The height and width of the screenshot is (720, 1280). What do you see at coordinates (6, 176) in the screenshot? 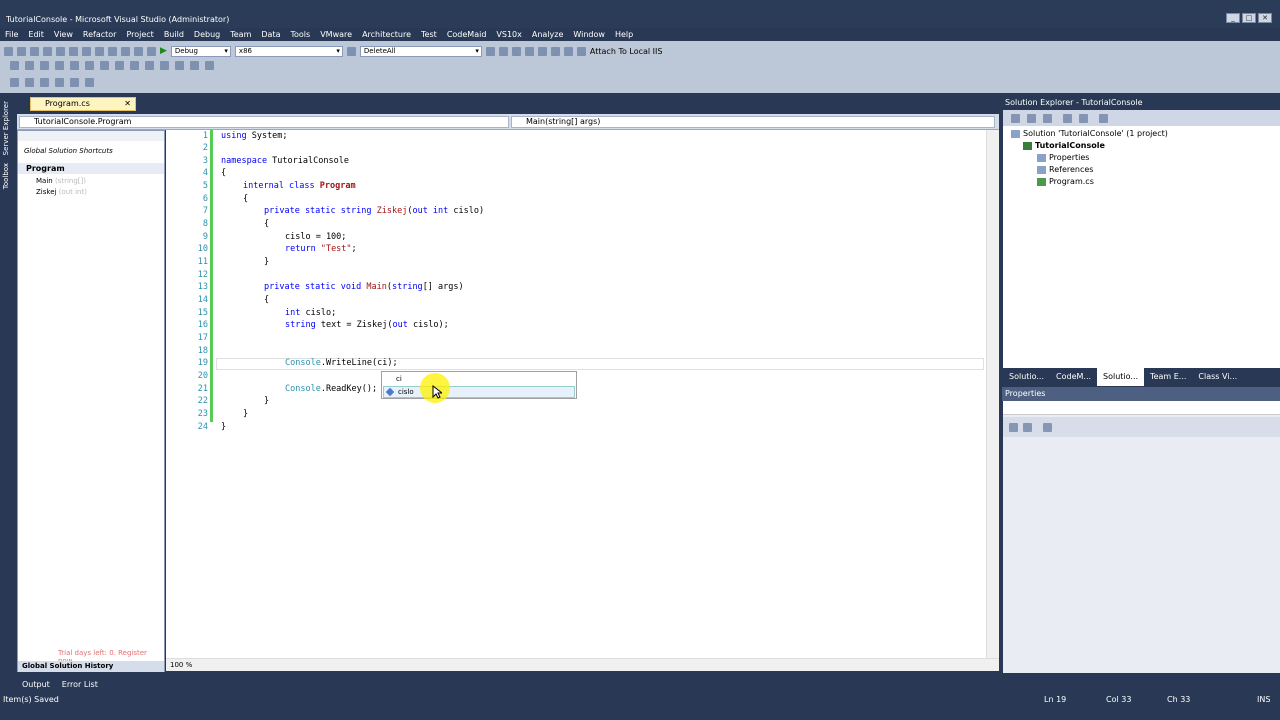
I see `toolbox-tab: Toolbox` at bounding box center [6, 176].